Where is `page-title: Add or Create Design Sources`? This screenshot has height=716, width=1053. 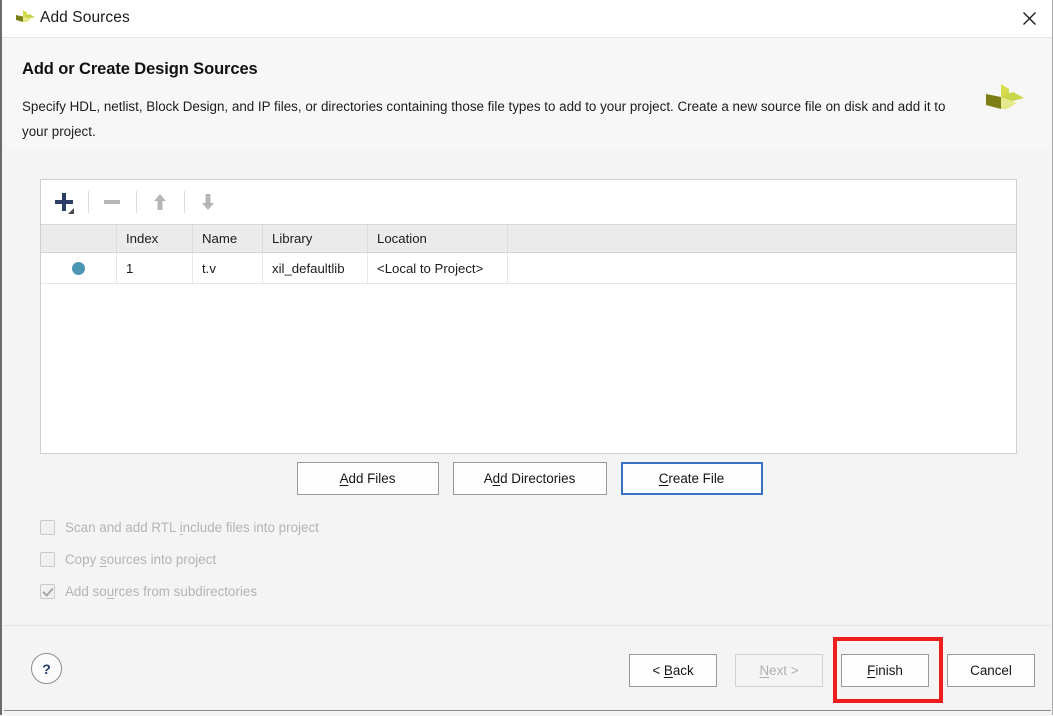 page-title: Add or Create Design Sources is located at coordinates (140, 69).